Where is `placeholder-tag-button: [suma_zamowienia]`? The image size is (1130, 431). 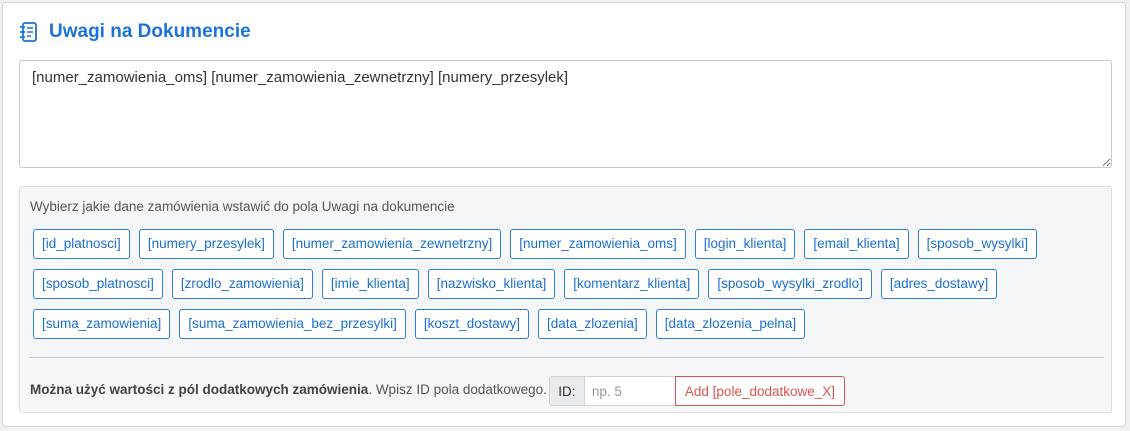
placeholder-tag-button: [suma_zamowienia] is located at coordinates (102, 324).